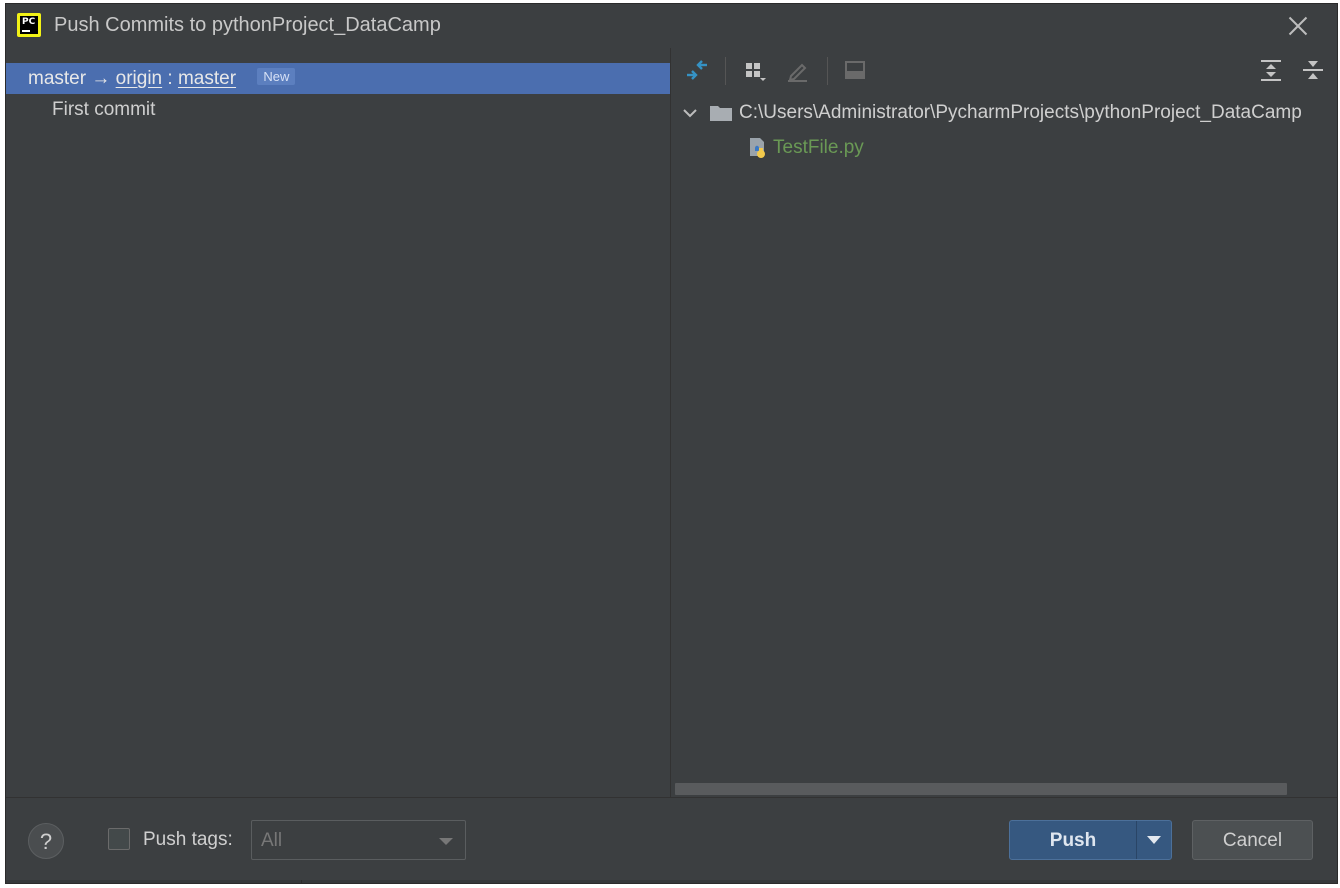 Image resolution: width=1340 pixels, height=888 pixels. Describe the element at coordinates (103, 110) in the screenshot. I see `commit-item: First commit` at that location.